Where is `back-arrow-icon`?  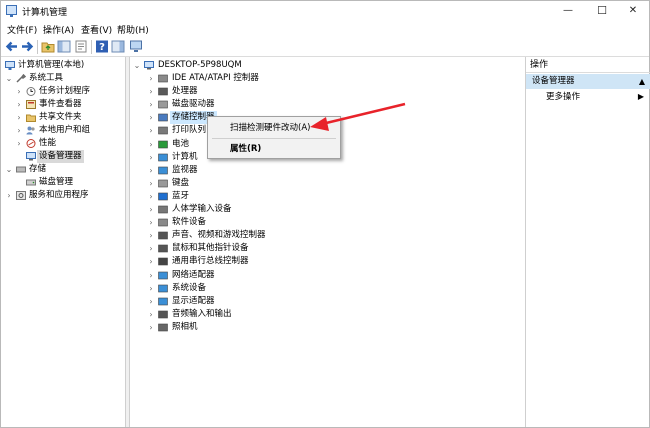 back-arrow-icon is located at coordinates (12, 46).